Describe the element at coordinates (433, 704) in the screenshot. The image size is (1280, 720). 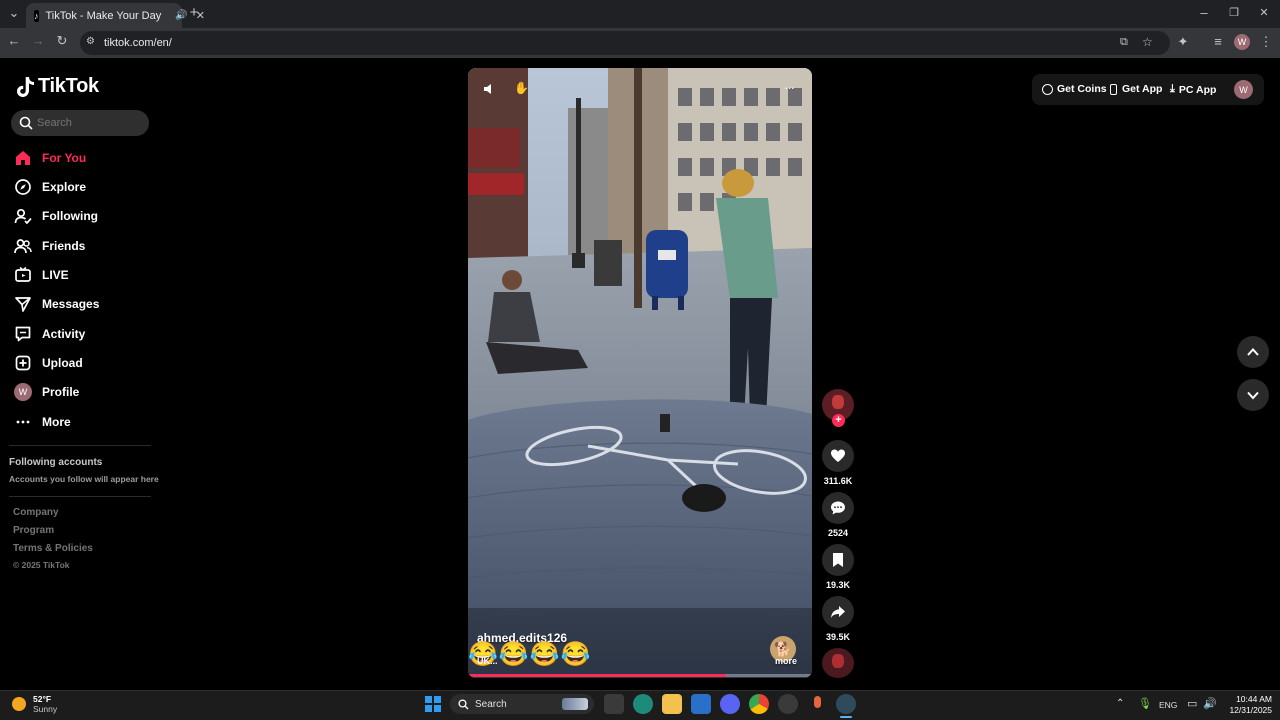
I see `start-button` at that location.